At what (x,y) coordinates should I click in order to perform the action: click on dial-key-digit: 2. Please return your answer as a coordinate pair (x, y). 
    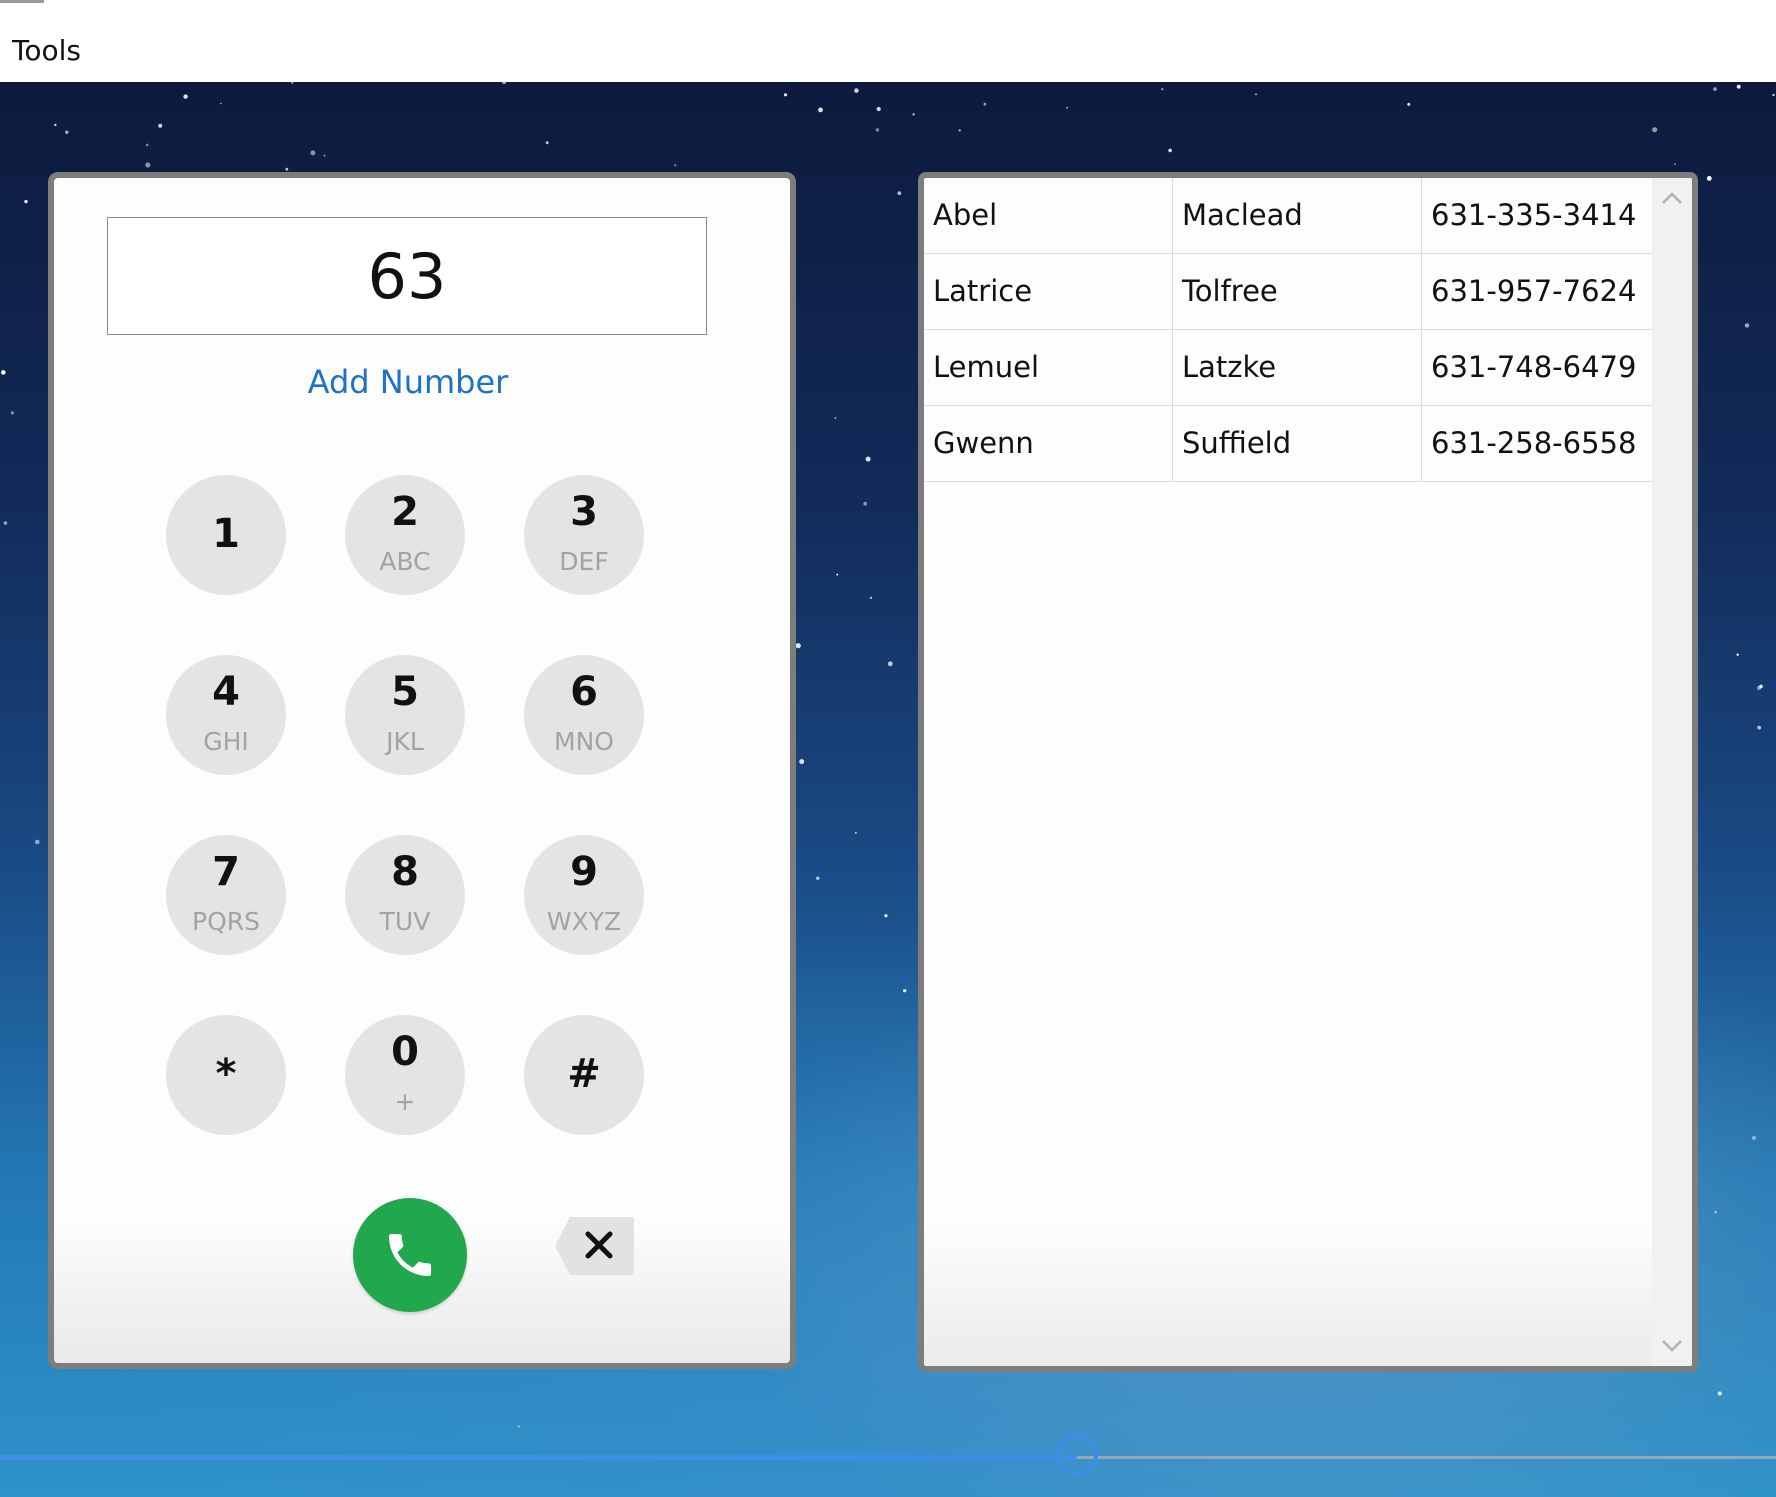
    Looking at the image, I should click on (405, 512).